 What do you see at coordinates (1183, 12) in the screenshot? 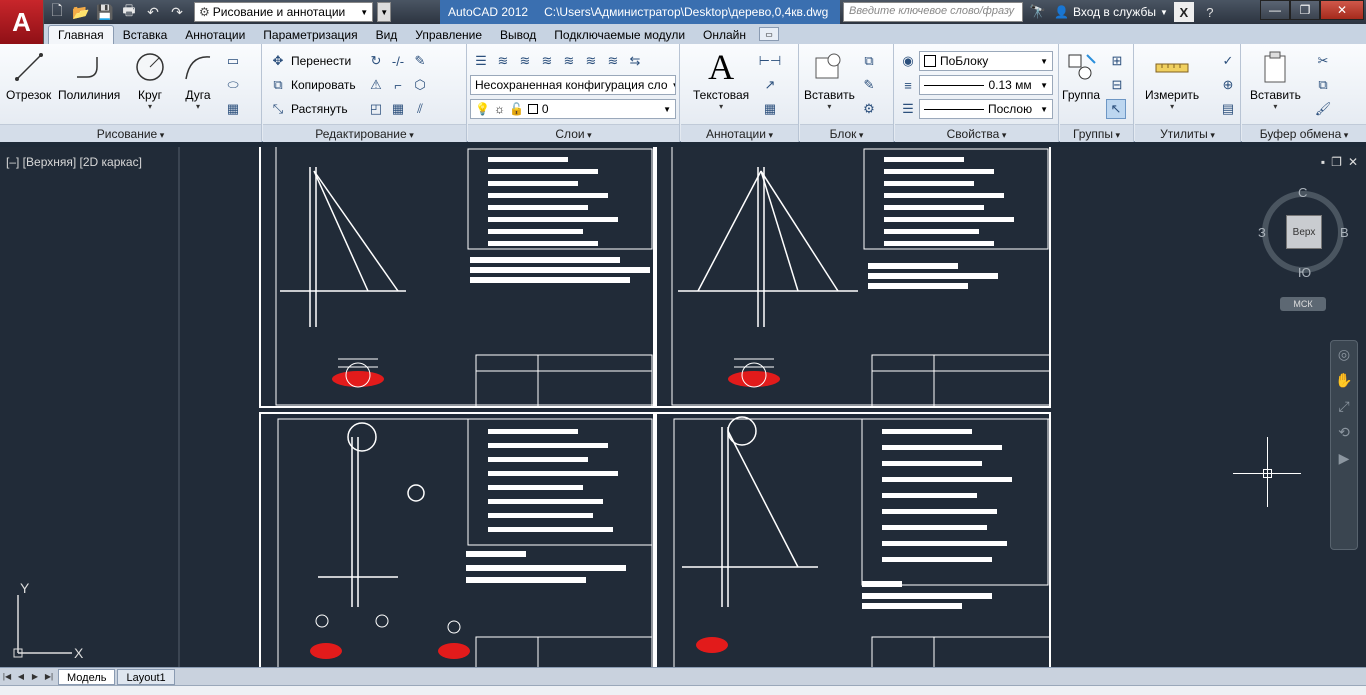
I see `exchange-icon: X` at bounding box center [1183, 12].